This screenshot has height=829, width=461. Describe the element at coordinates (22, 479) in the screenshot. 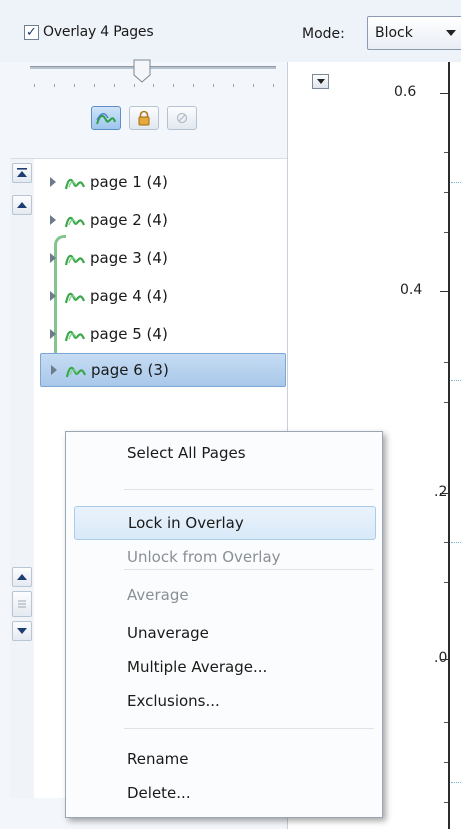

I see `vertical-scrollbar` at that location.